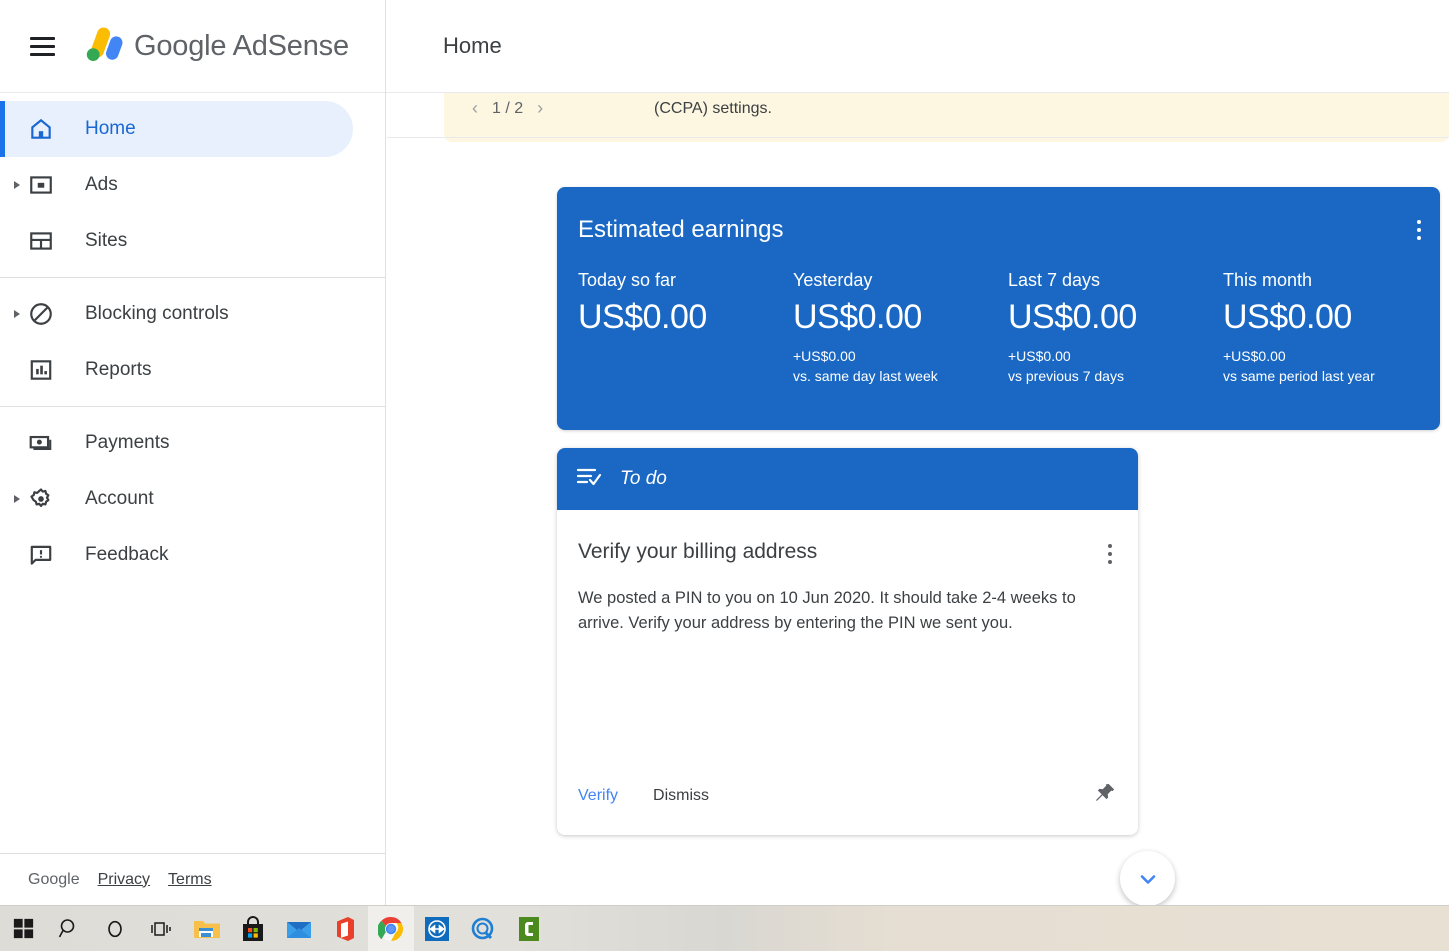 The image size is (1449, 951). What do you see at coordinates (847, 479) in the screenshot?
I see `todo-card-header: To do` at bounding box center [847, 479].